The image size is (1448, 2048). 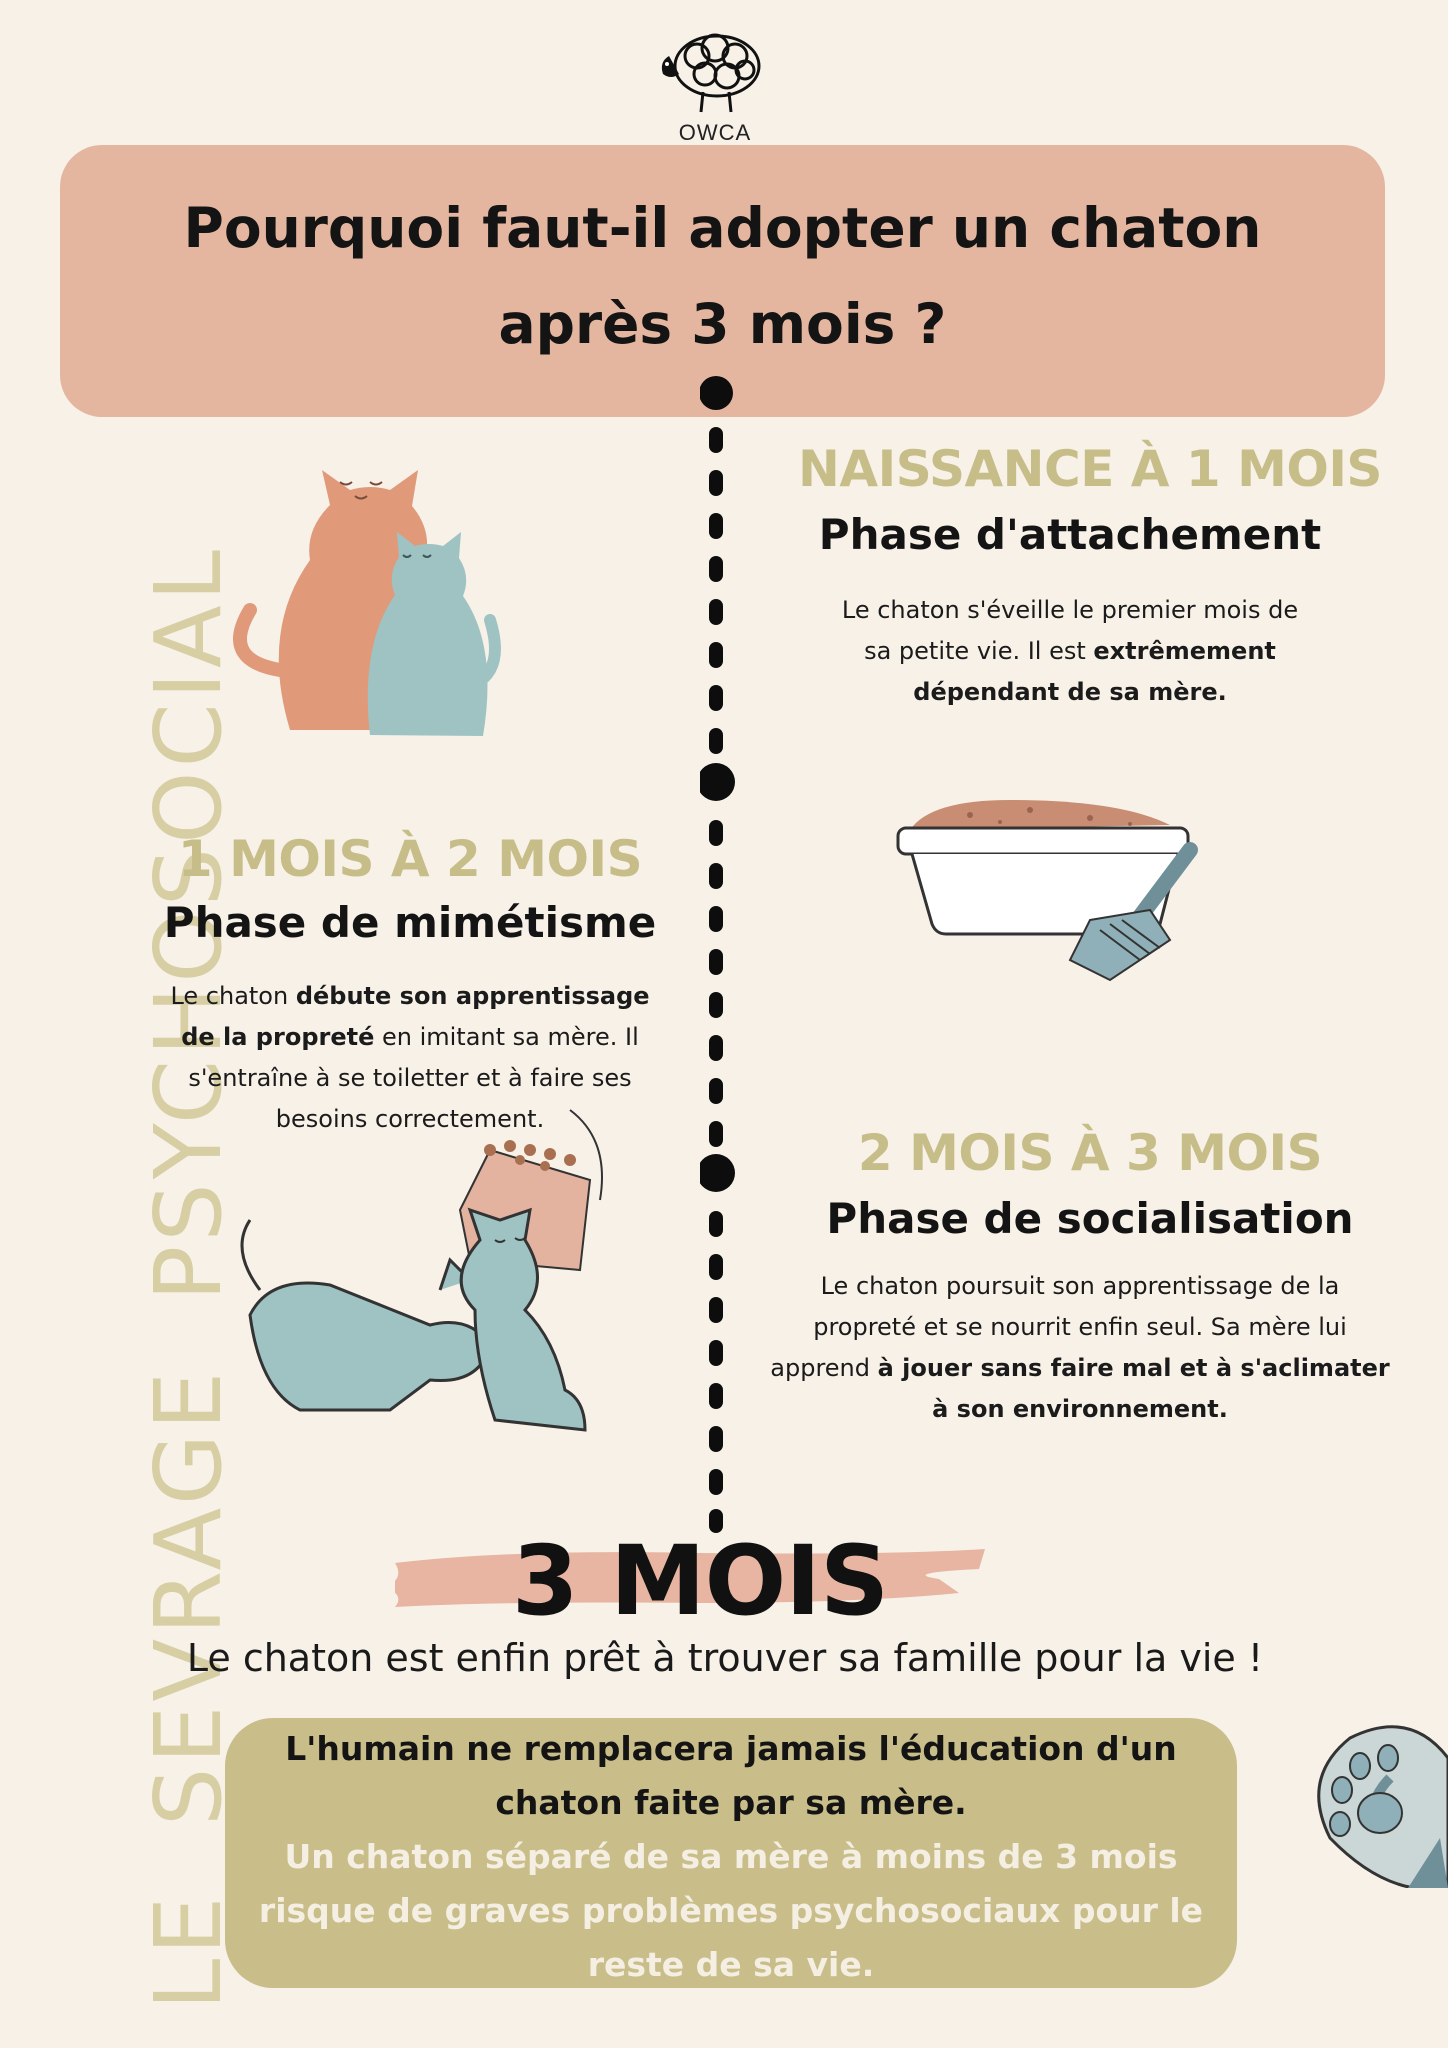 What do you see at coordinates (731, 1802) in the screenshot?
I see `note-dark-line-2: chaton faite par sa mère.` at bounding box center [731, 1802].